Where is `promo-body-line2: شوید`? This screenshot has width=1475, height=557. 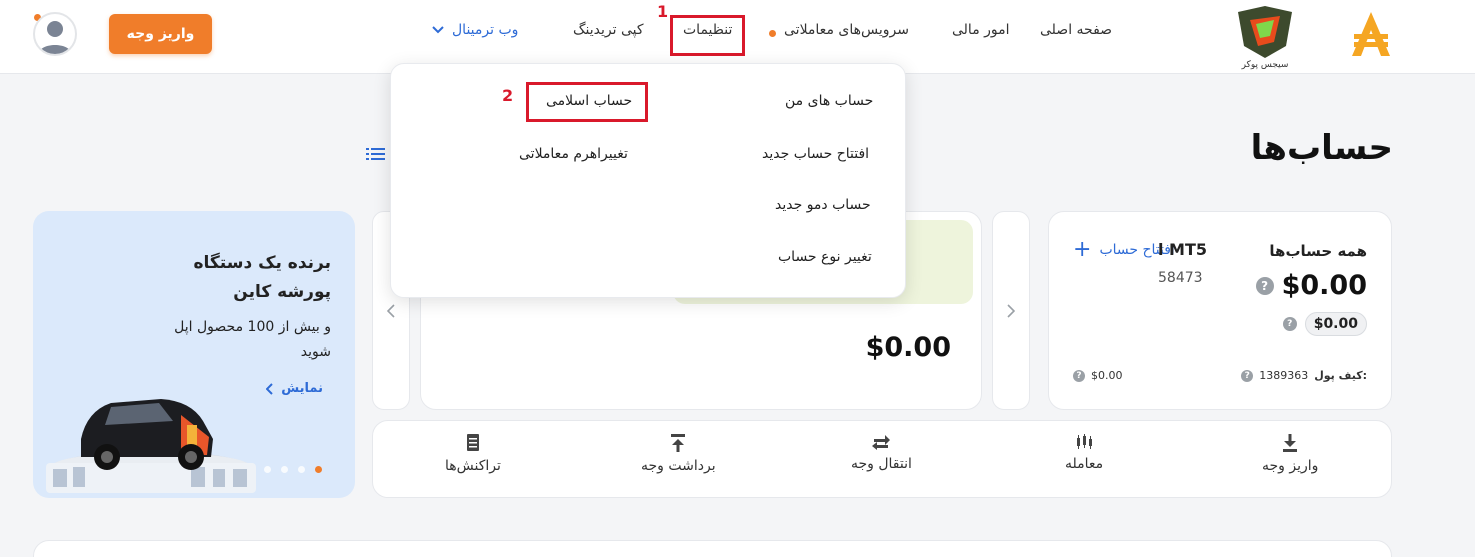 promo-body-line2: شوید is located at coordinates (315, 352).